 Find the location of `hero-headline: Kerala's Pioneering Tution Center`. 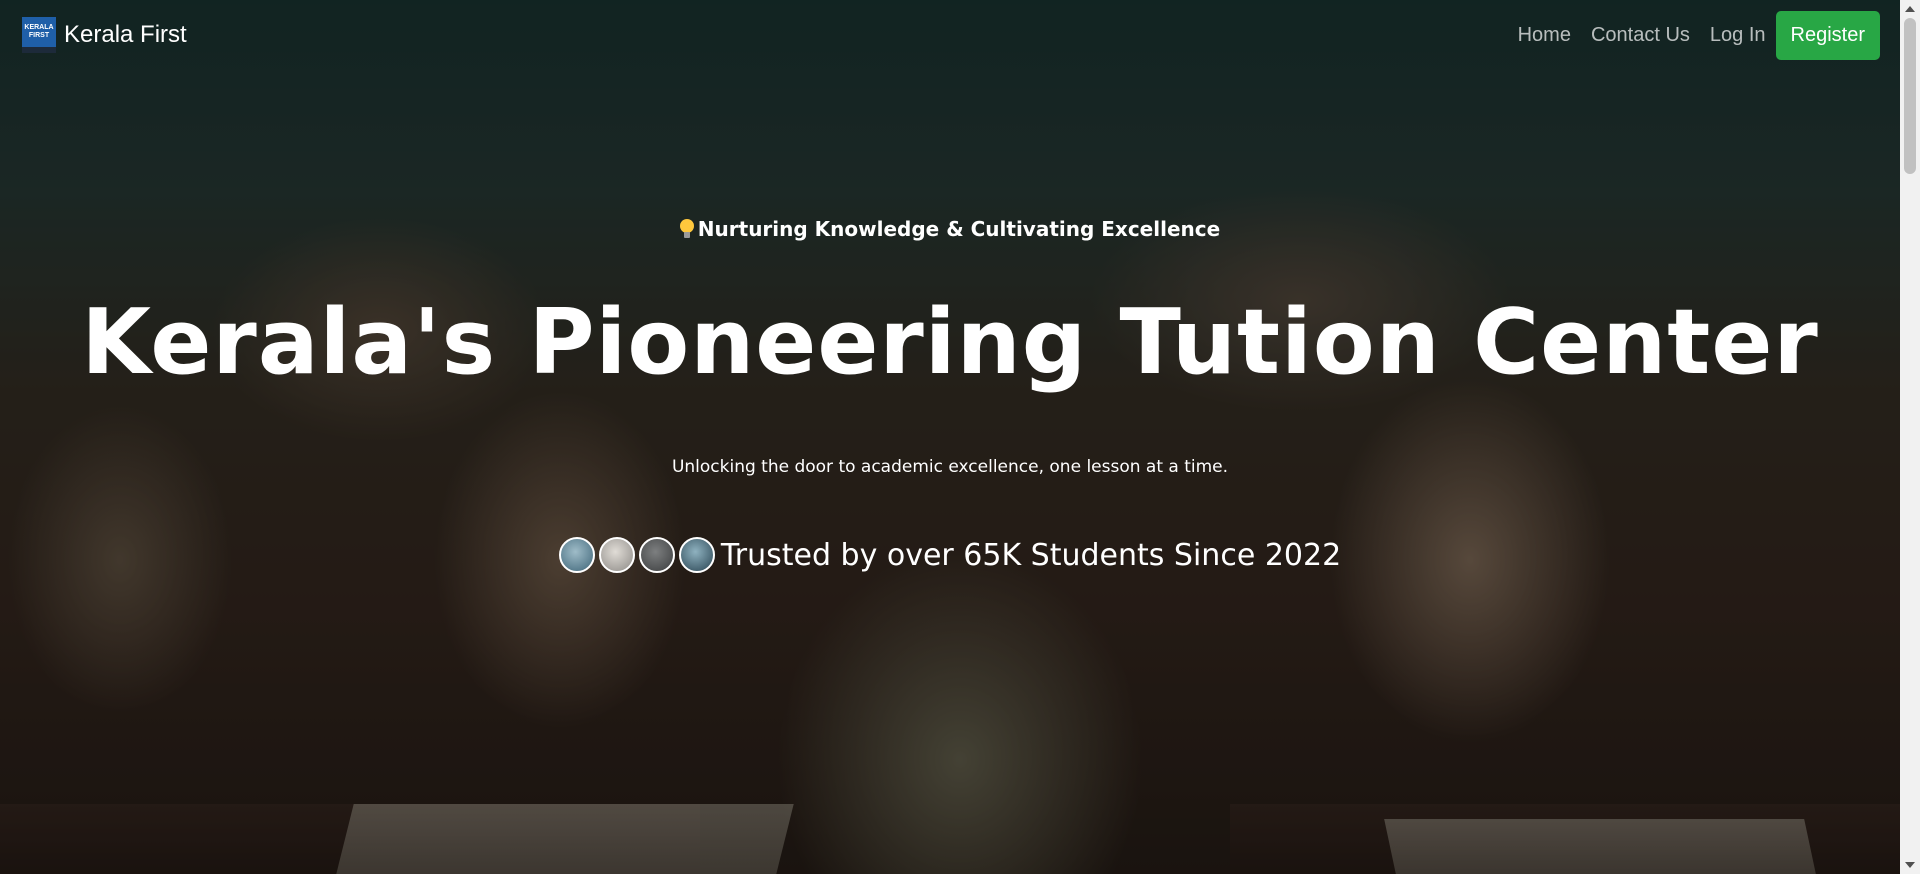

hero-headline: Kerala's Pioneering Tution Center is located at coordinates (950, 342).